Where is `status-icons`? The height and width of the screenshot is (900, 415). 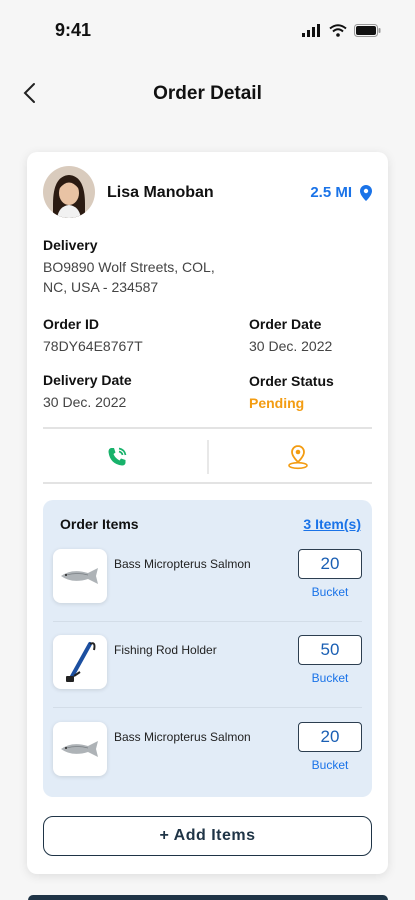 status-icons is located at coordinates (341, 30).